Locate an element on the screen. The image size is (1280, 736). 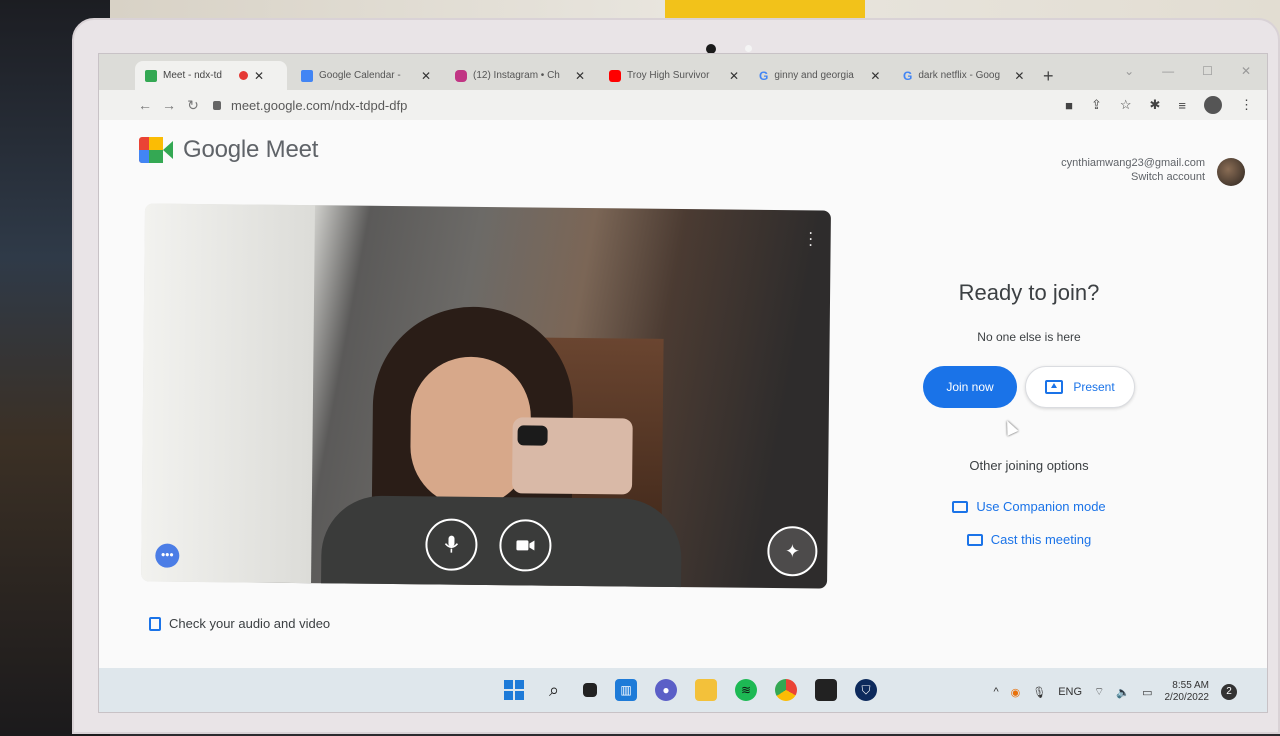
clock: 8:55 AM 2/20/2022 is located at coordinates (1187, 692).